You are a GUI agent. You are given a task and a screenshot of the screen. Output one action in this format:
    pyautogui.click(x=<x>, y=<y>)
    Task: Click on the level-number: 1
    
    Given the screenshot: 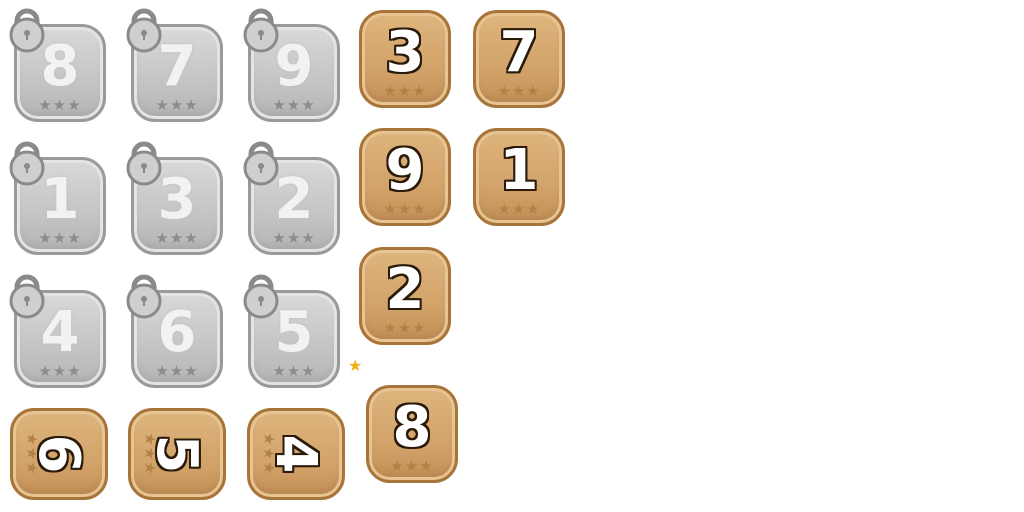 What is the action you would take?
    pyautogui.click(x=519, y=170)
    